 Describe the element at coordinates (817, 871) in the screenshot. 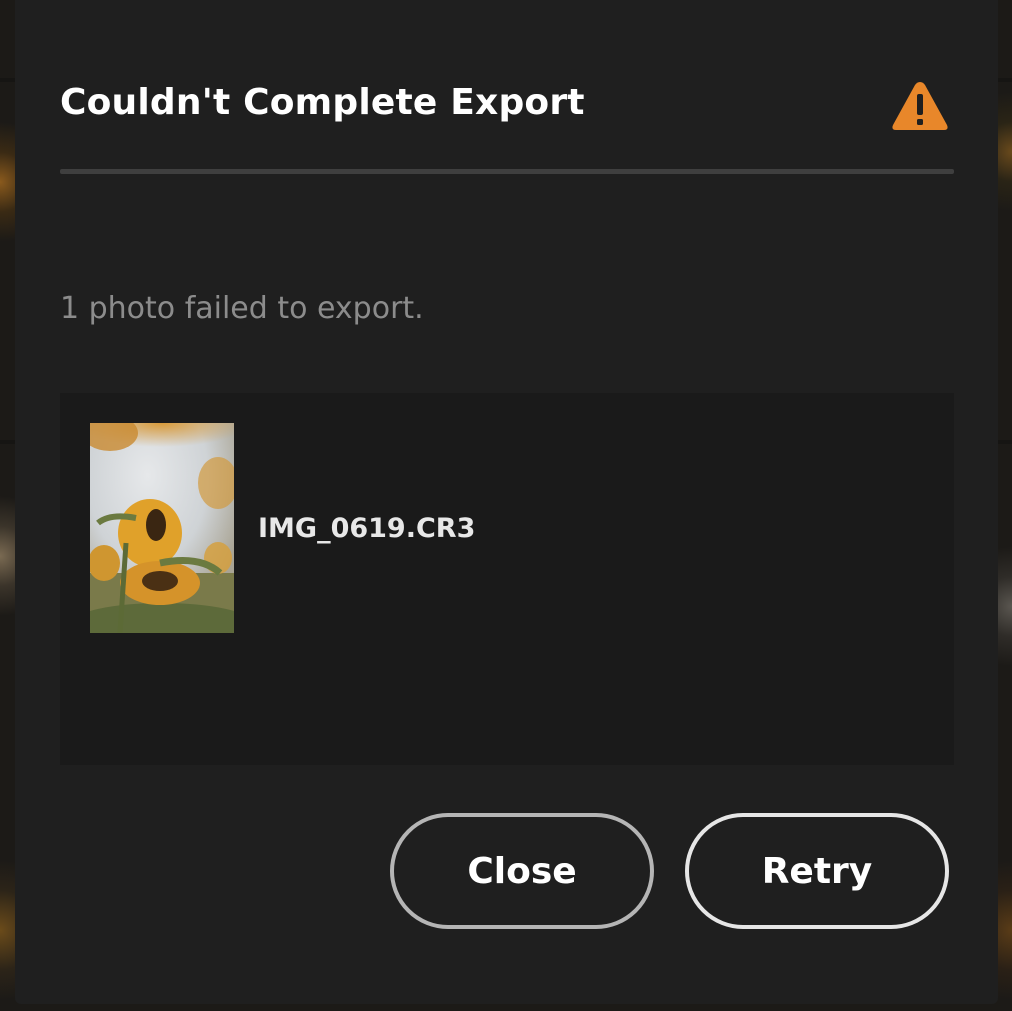

I see `retry-button: Retry` at that location.